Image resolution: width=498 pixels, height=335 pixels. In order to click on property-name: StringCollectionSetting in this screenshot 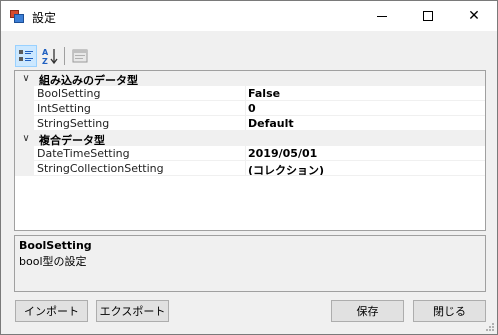, I will do `click(100, 168)`.